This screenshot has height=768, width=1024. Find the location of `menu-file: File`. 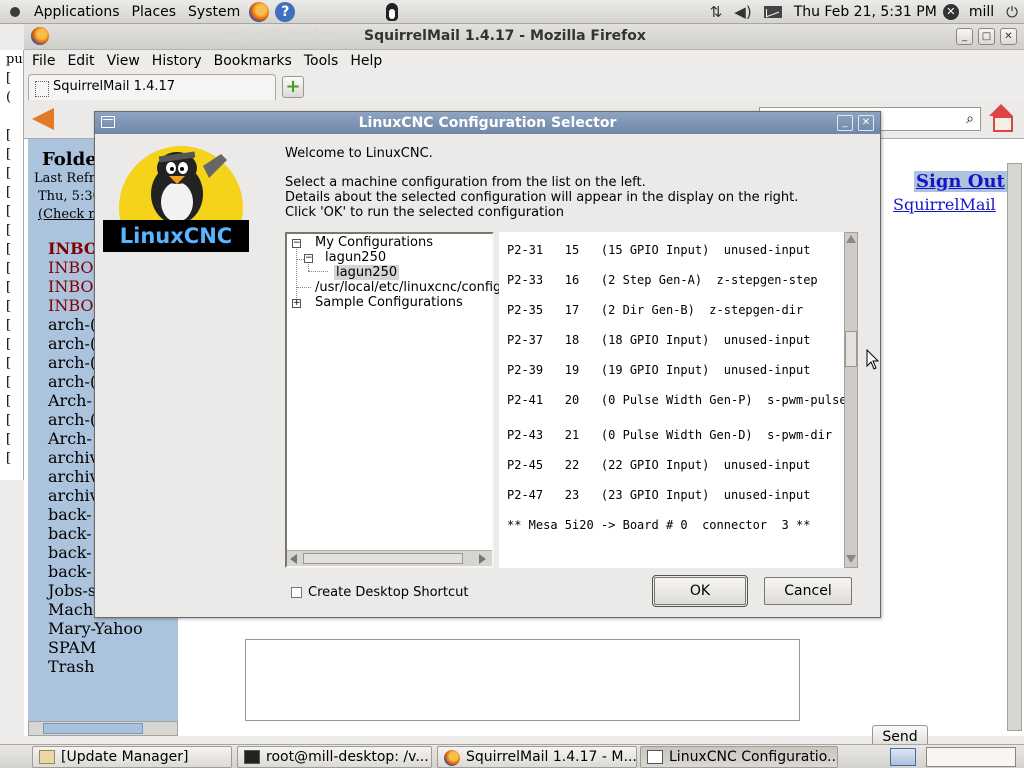

menu-file: File is located at coordinates (43, 61).